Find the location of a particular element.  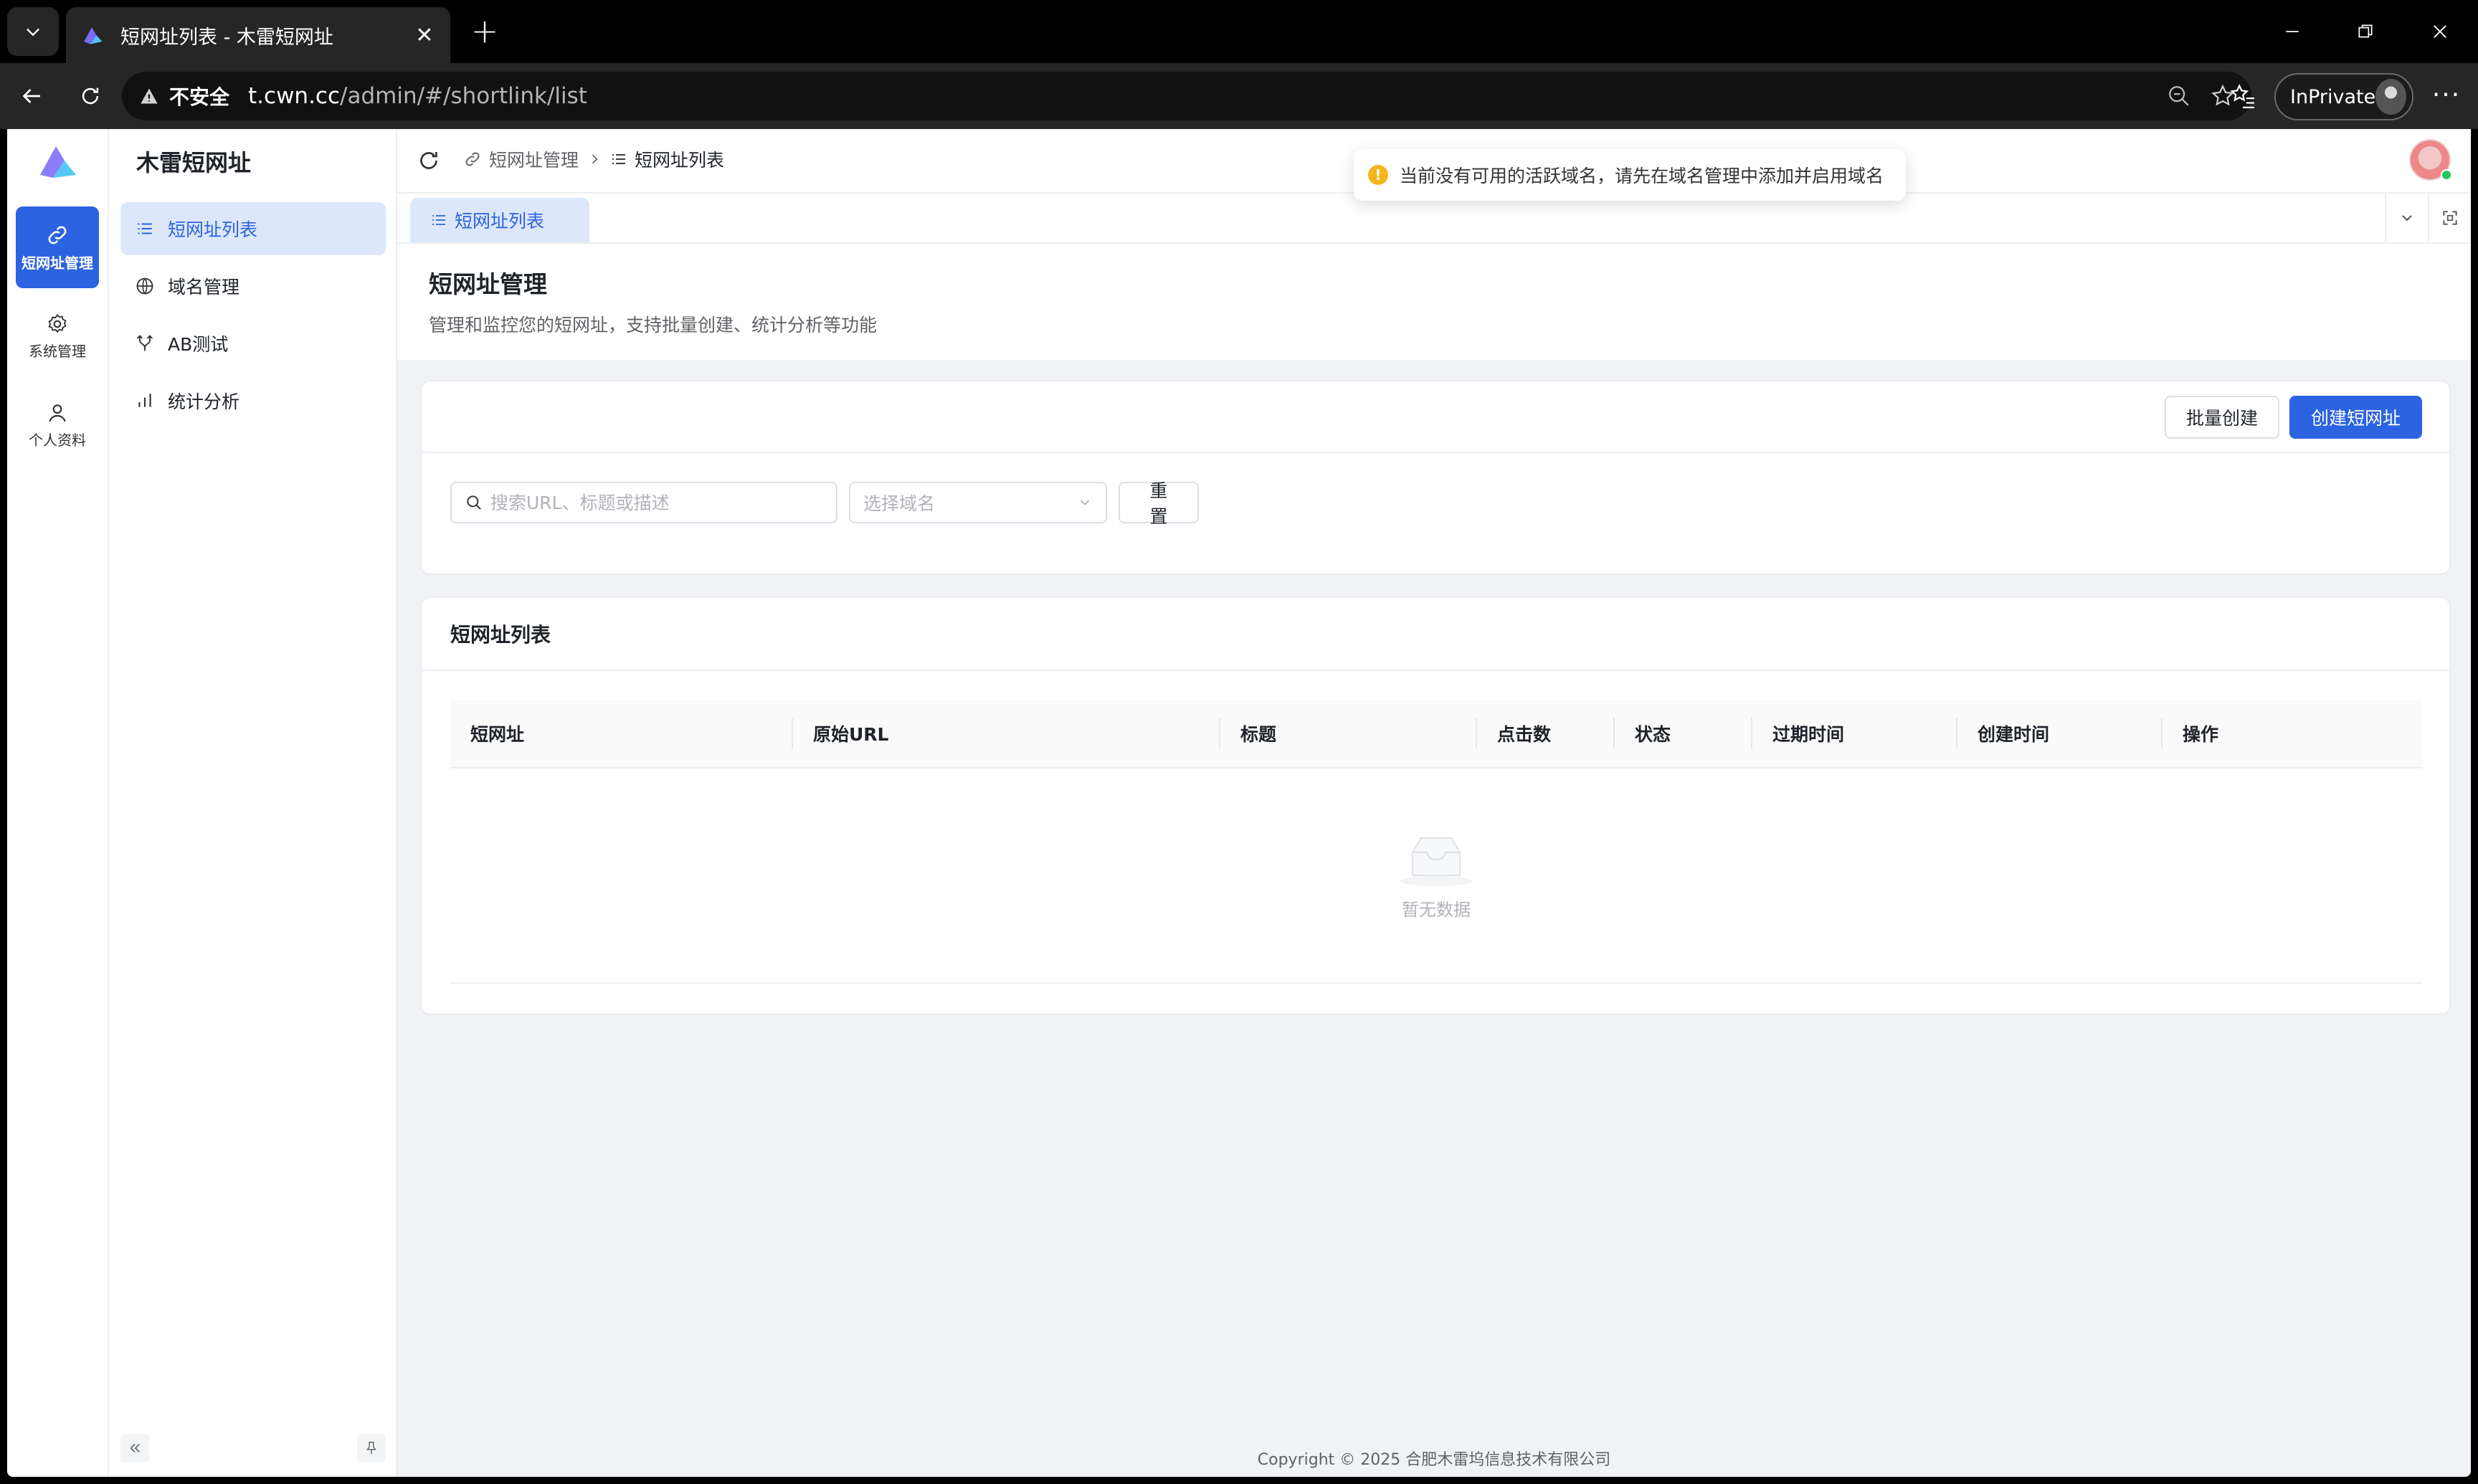

rail-item-shortlink: 短网址管理 is located at coordinates (57, 247).